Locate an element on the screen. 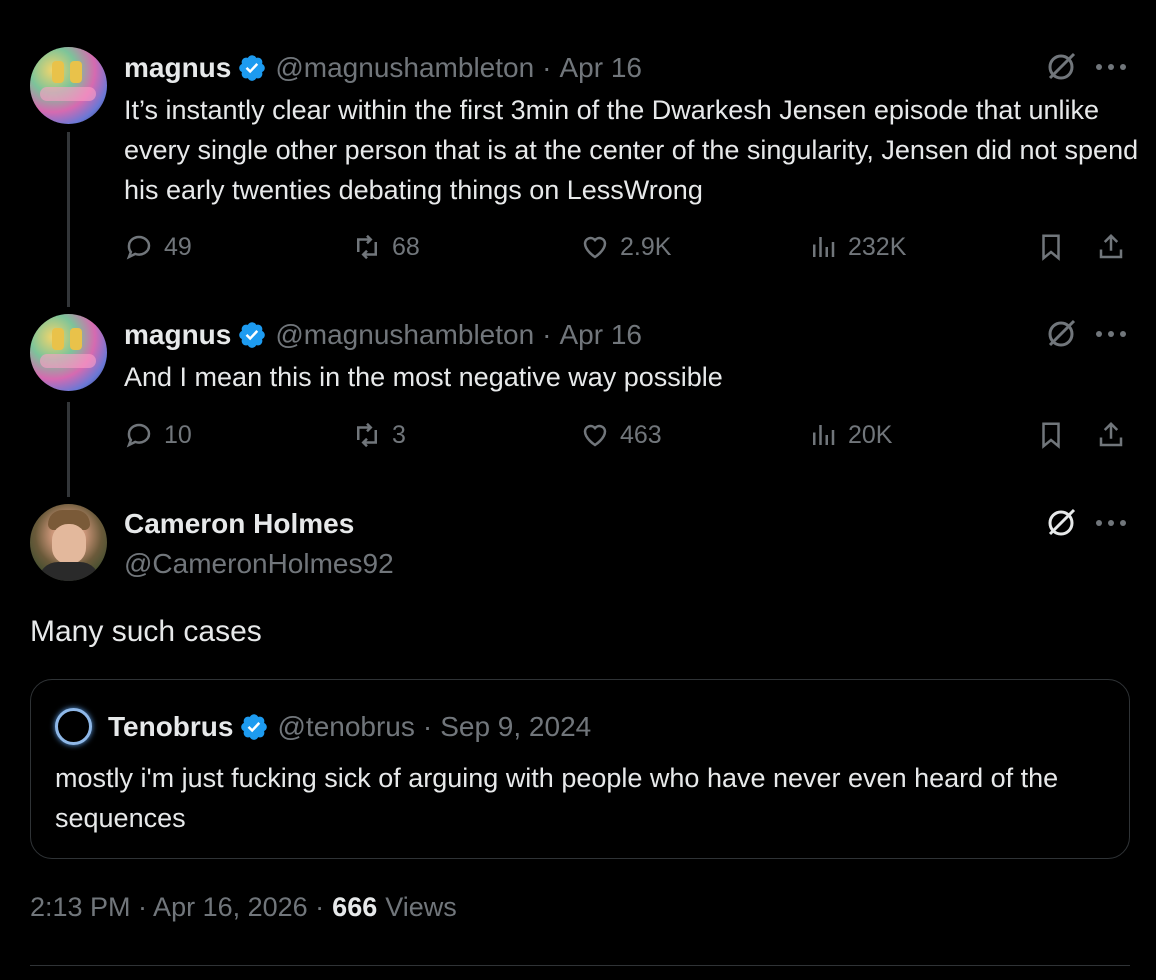 The width and height of the screenshot is (1156, 980). view-count: 20K is located at coordinates (870, 434).